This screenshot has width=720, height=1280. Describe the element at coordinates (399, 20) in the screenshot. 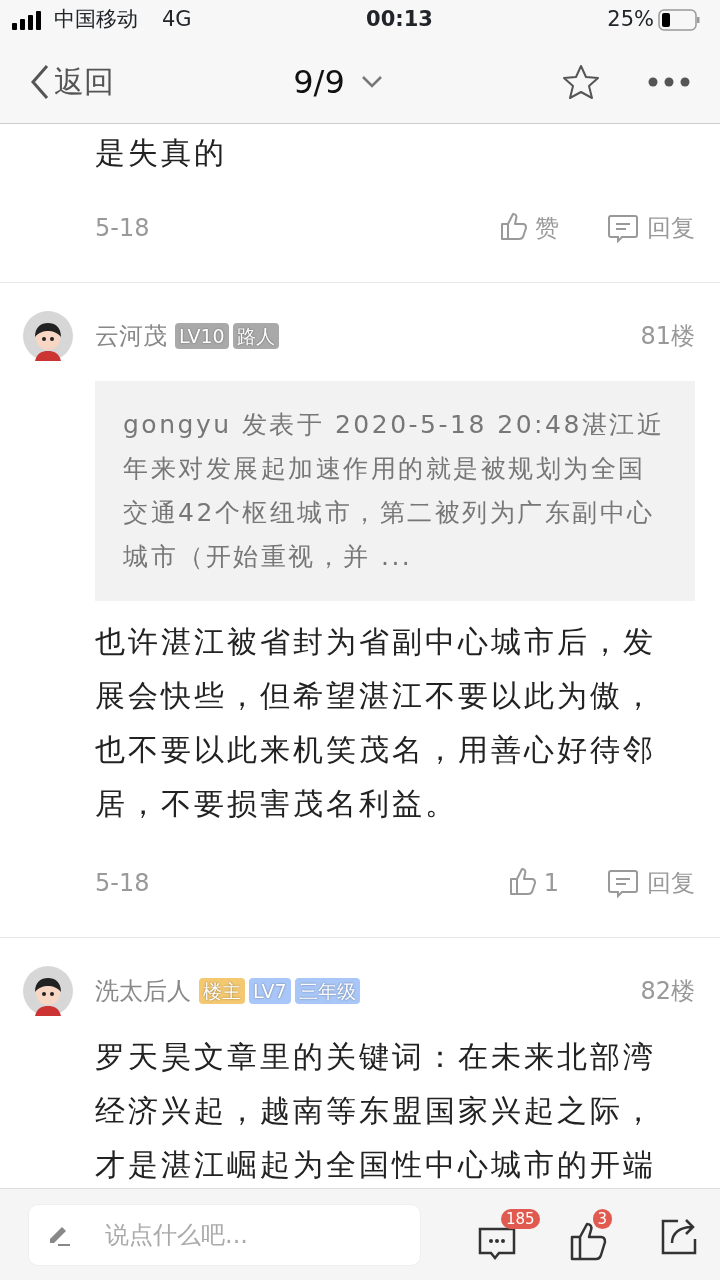

I see `clock-time: 00:13` at that location.